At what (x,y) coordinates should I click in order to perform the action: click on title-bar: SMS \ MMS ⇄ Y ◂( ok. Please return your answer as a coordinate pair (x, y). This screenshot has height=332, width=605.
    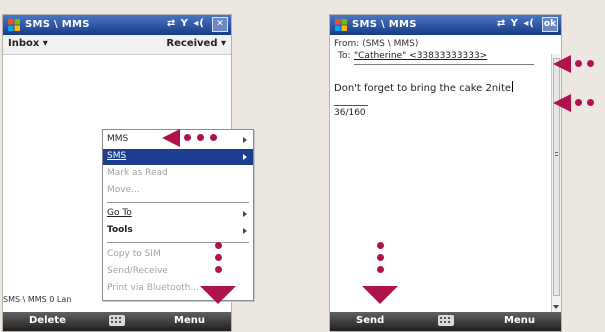
    Looking at the image, I should click on (445, 25).